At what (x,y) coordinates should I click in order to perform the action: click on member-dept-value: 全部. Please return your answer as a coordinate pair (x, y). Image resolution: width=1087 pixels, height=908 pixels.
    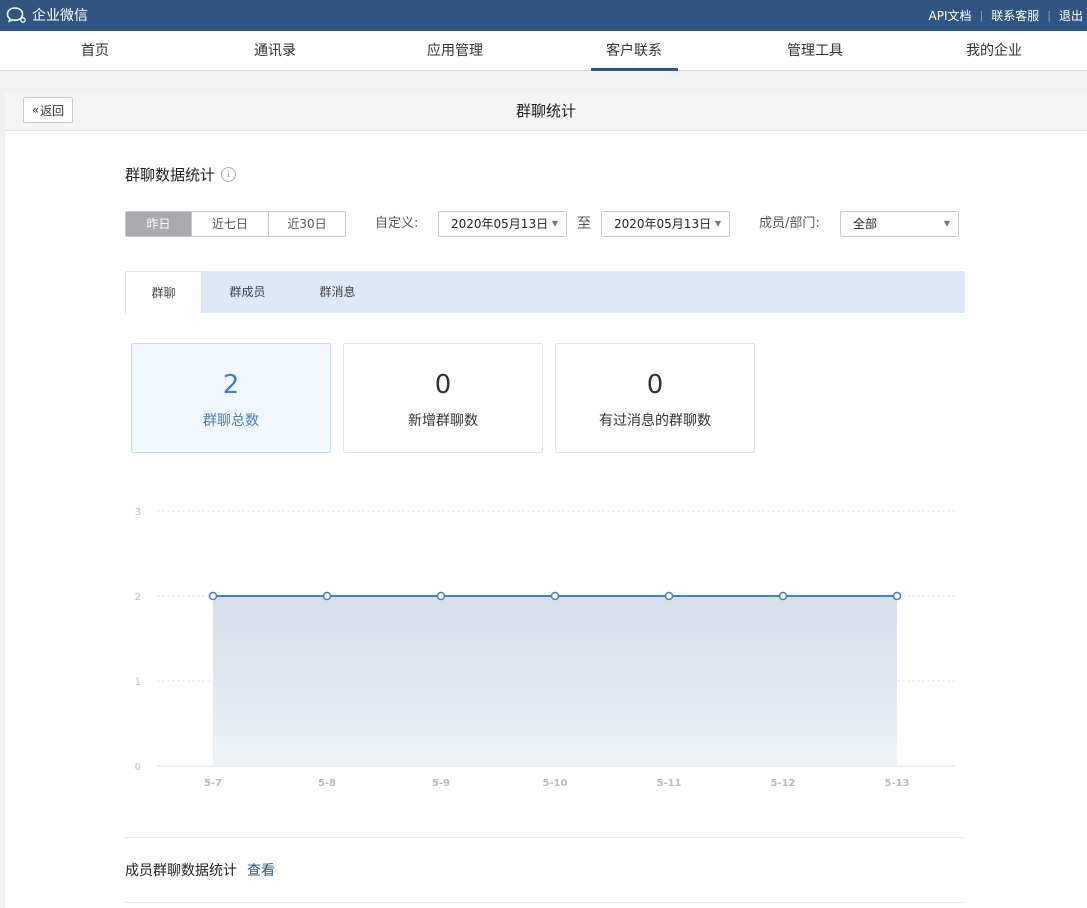
    Looking at the image, I should click on (865, 224).